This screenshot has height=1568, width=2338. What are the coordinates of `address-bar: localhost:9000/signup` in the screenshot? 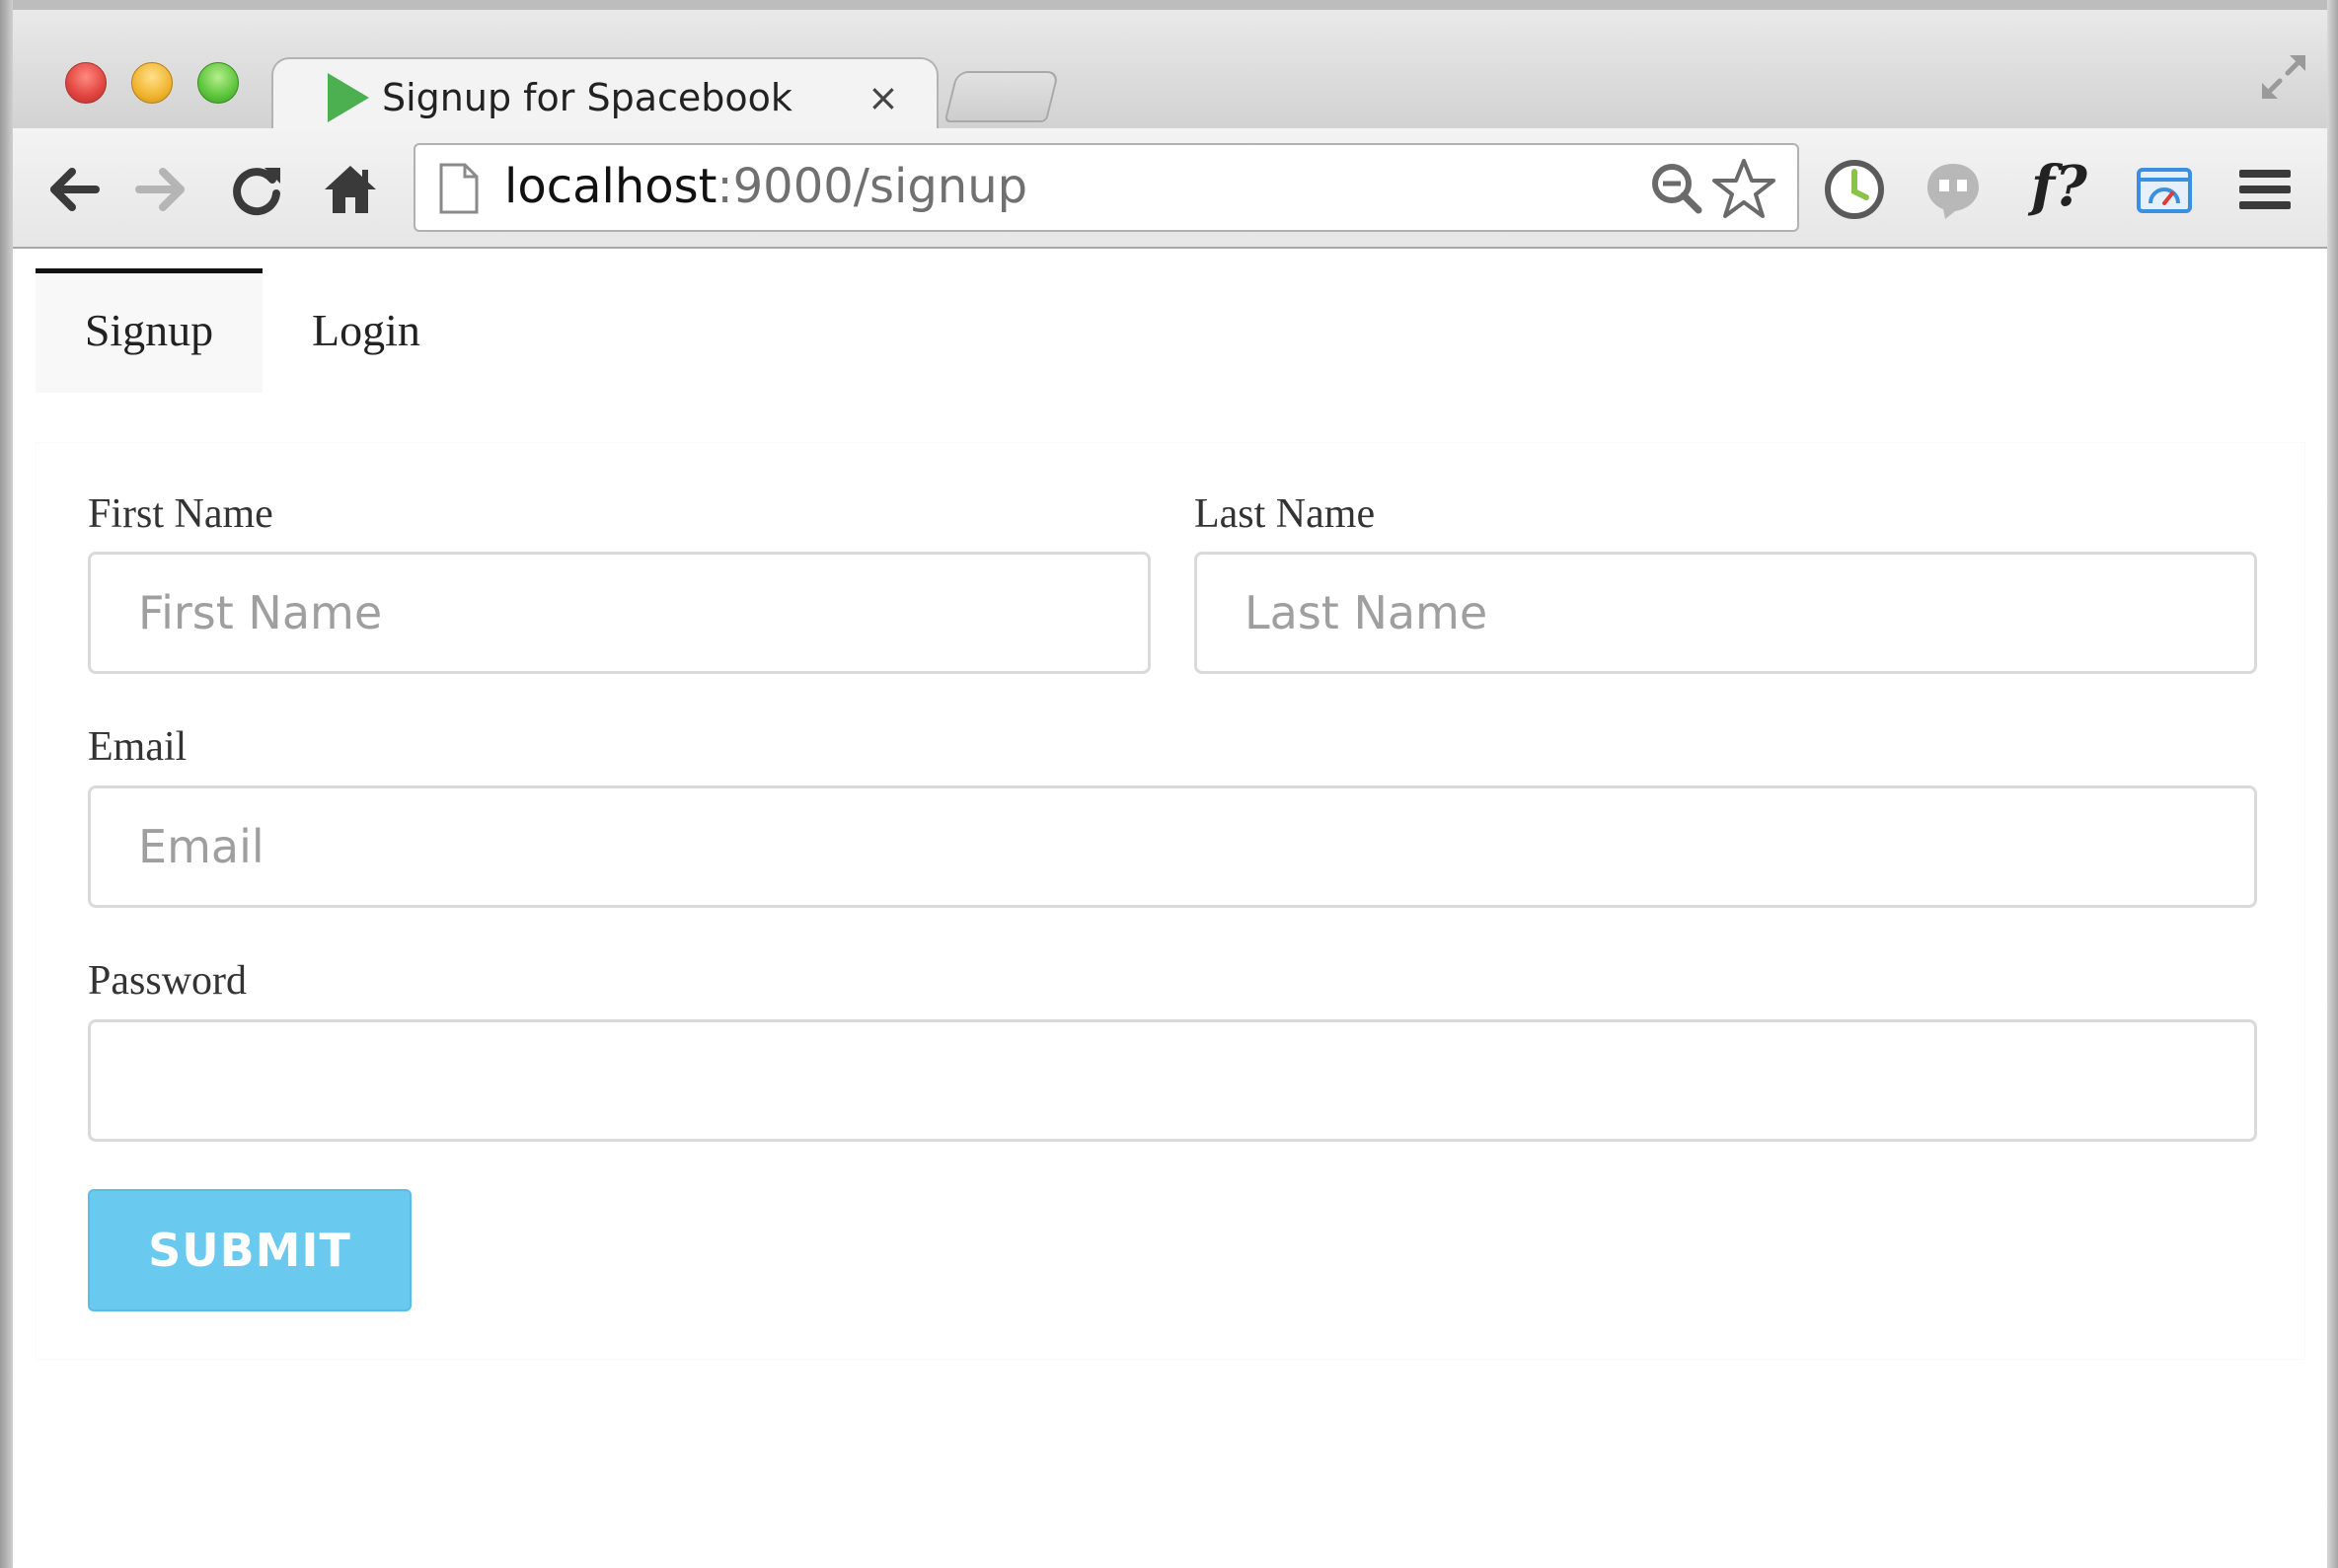 It's located at (1106, 187).